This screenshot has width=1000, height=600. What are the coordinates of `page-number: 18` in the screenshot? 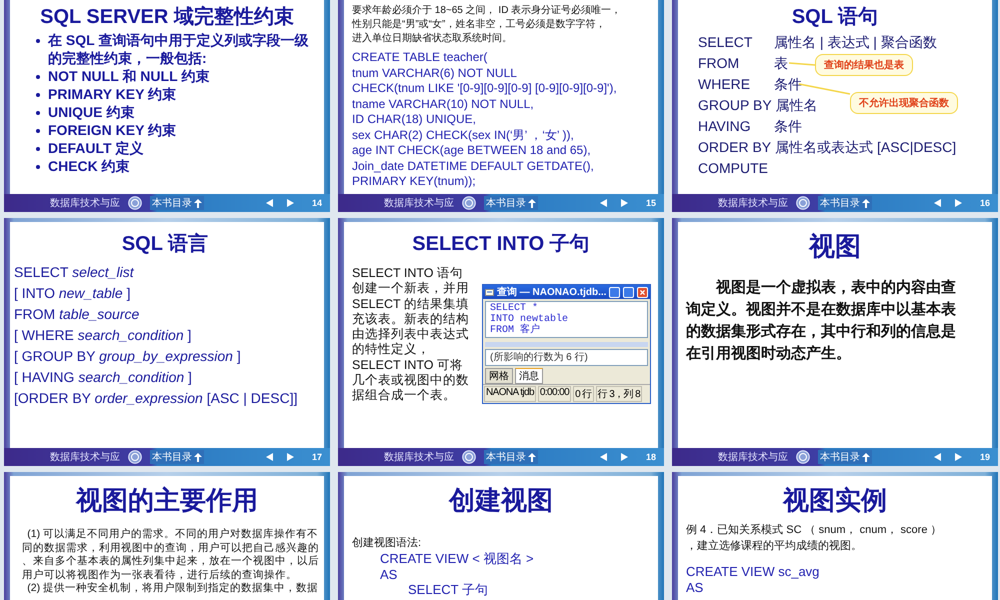 It's located at (650, 457).